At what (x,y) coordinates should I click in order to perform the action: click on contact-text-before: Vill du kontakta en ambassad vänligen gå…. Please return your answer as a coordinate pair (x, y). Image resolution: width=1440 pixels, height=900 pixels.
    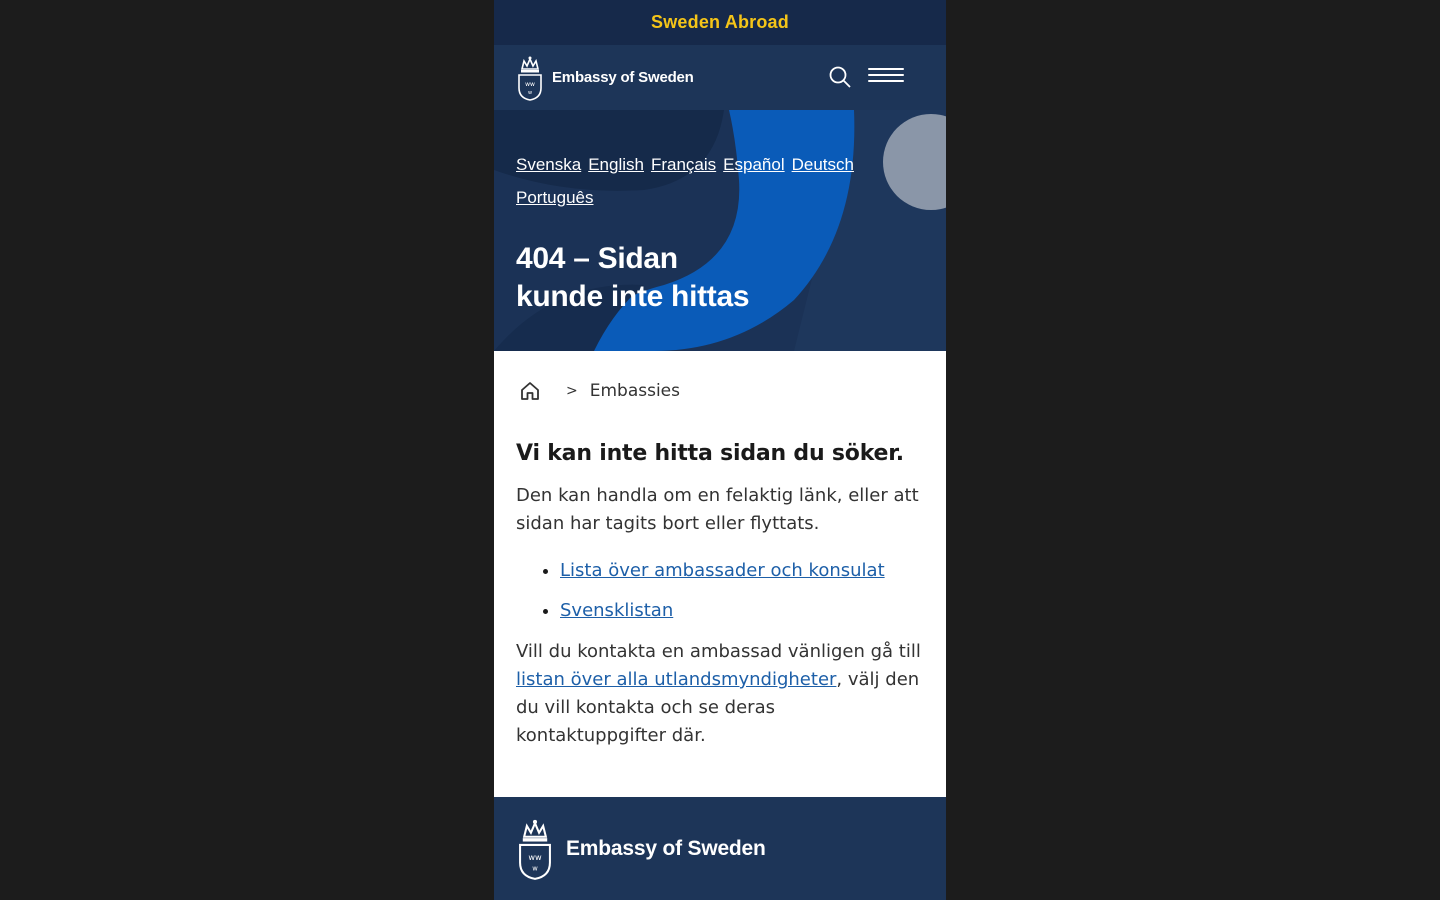
    Looking at the image, I should click on (718, 651).